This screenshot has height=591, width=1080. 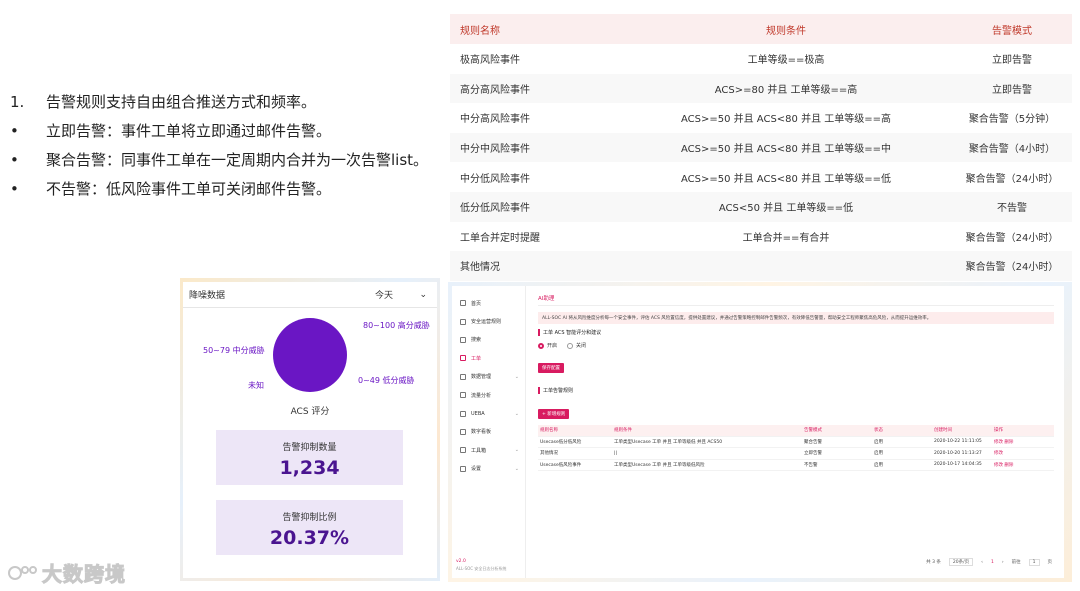 What do you see at coordinates (982, 562) in the screenshot?
I see `prev-page-icon: ‹` at bounding box center [982, 562].